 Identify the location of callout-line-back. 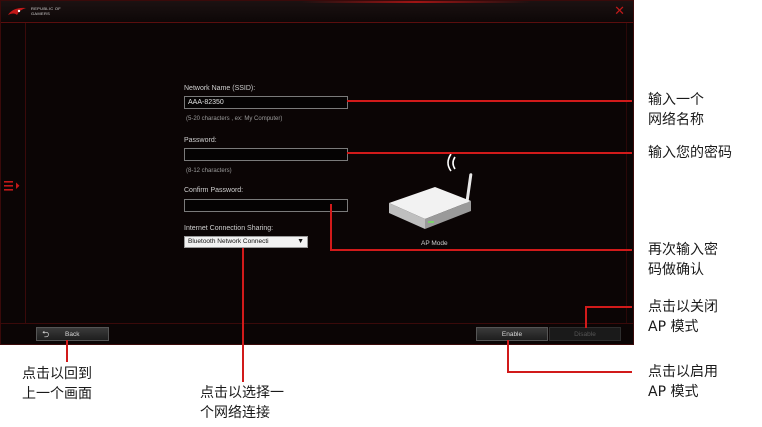
(67, 351).